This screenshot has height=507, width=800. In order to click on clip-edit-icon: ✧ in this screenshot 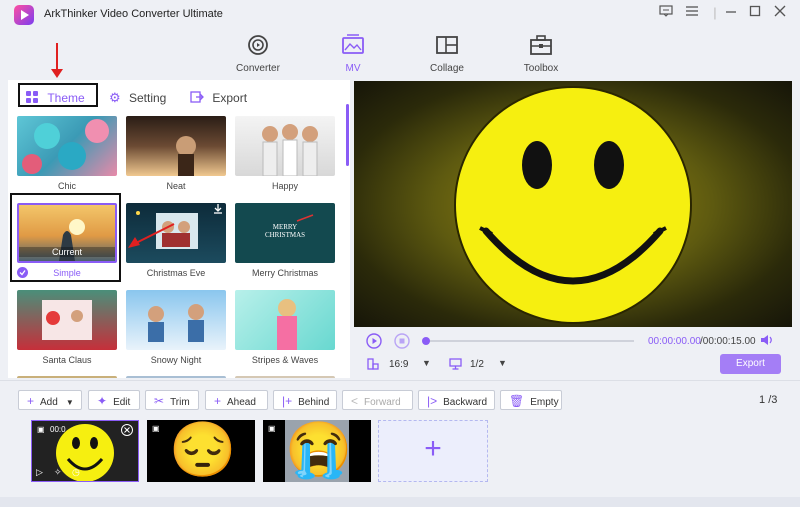, I will do `click(58, 472)`.